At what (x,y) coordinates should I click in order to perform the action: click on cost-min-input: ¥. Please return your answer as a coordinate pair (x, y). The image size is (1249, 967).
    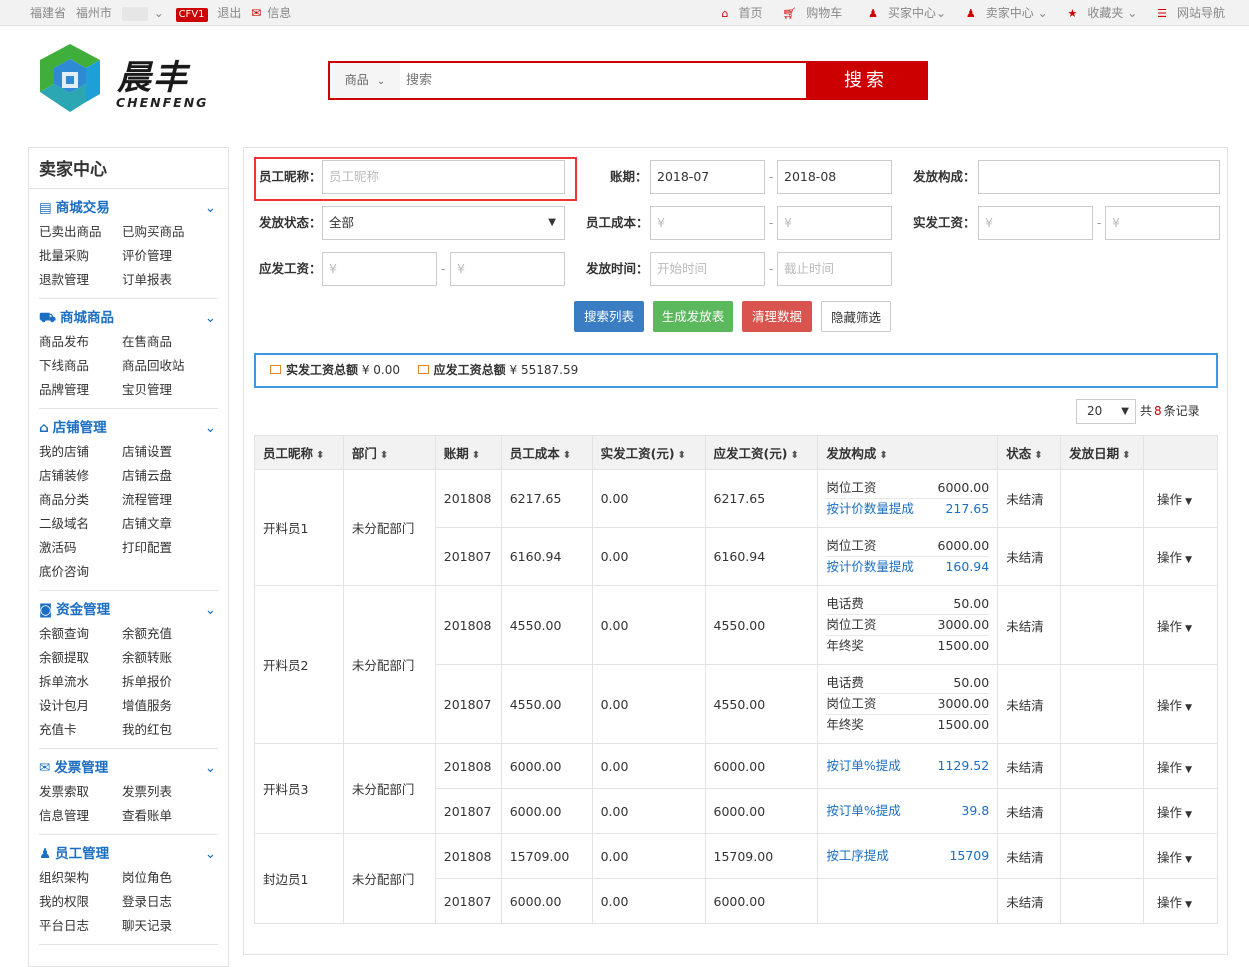
    Looking at the image, I should click on (707, 223).